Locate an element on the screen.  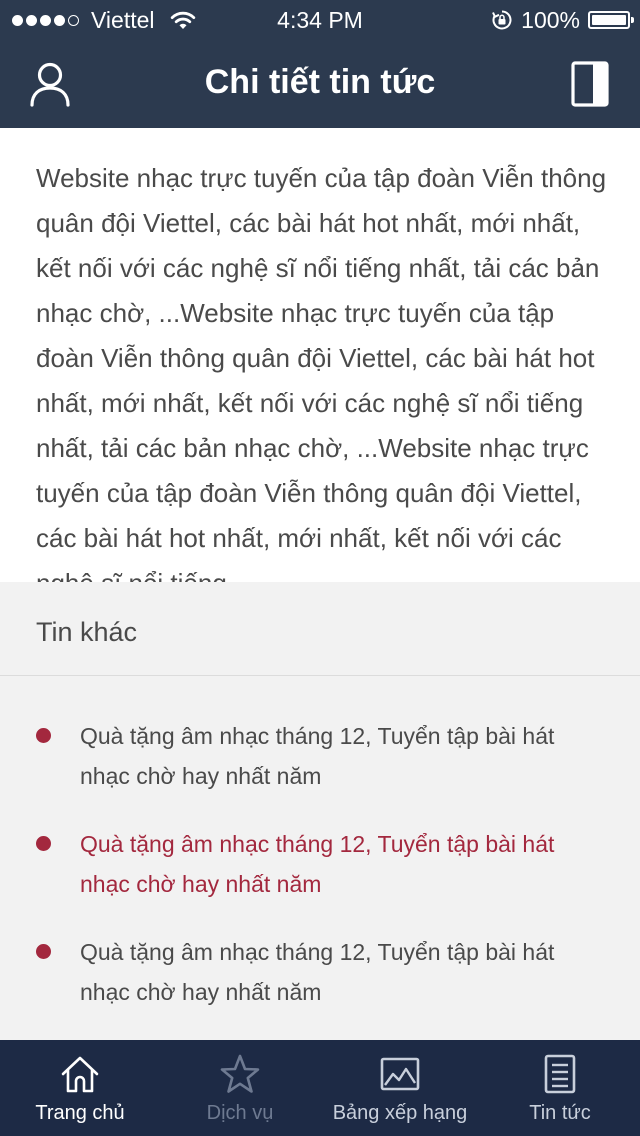
tab-services: Dịch vụ is located at coordinates (240, 1088).